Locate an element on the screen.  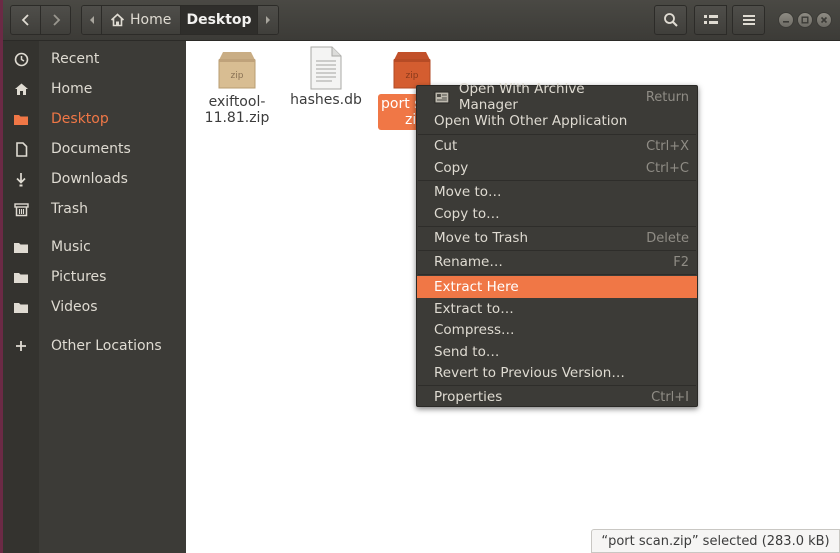
path-current-label: Desktop is located at coordinates (219, 20).